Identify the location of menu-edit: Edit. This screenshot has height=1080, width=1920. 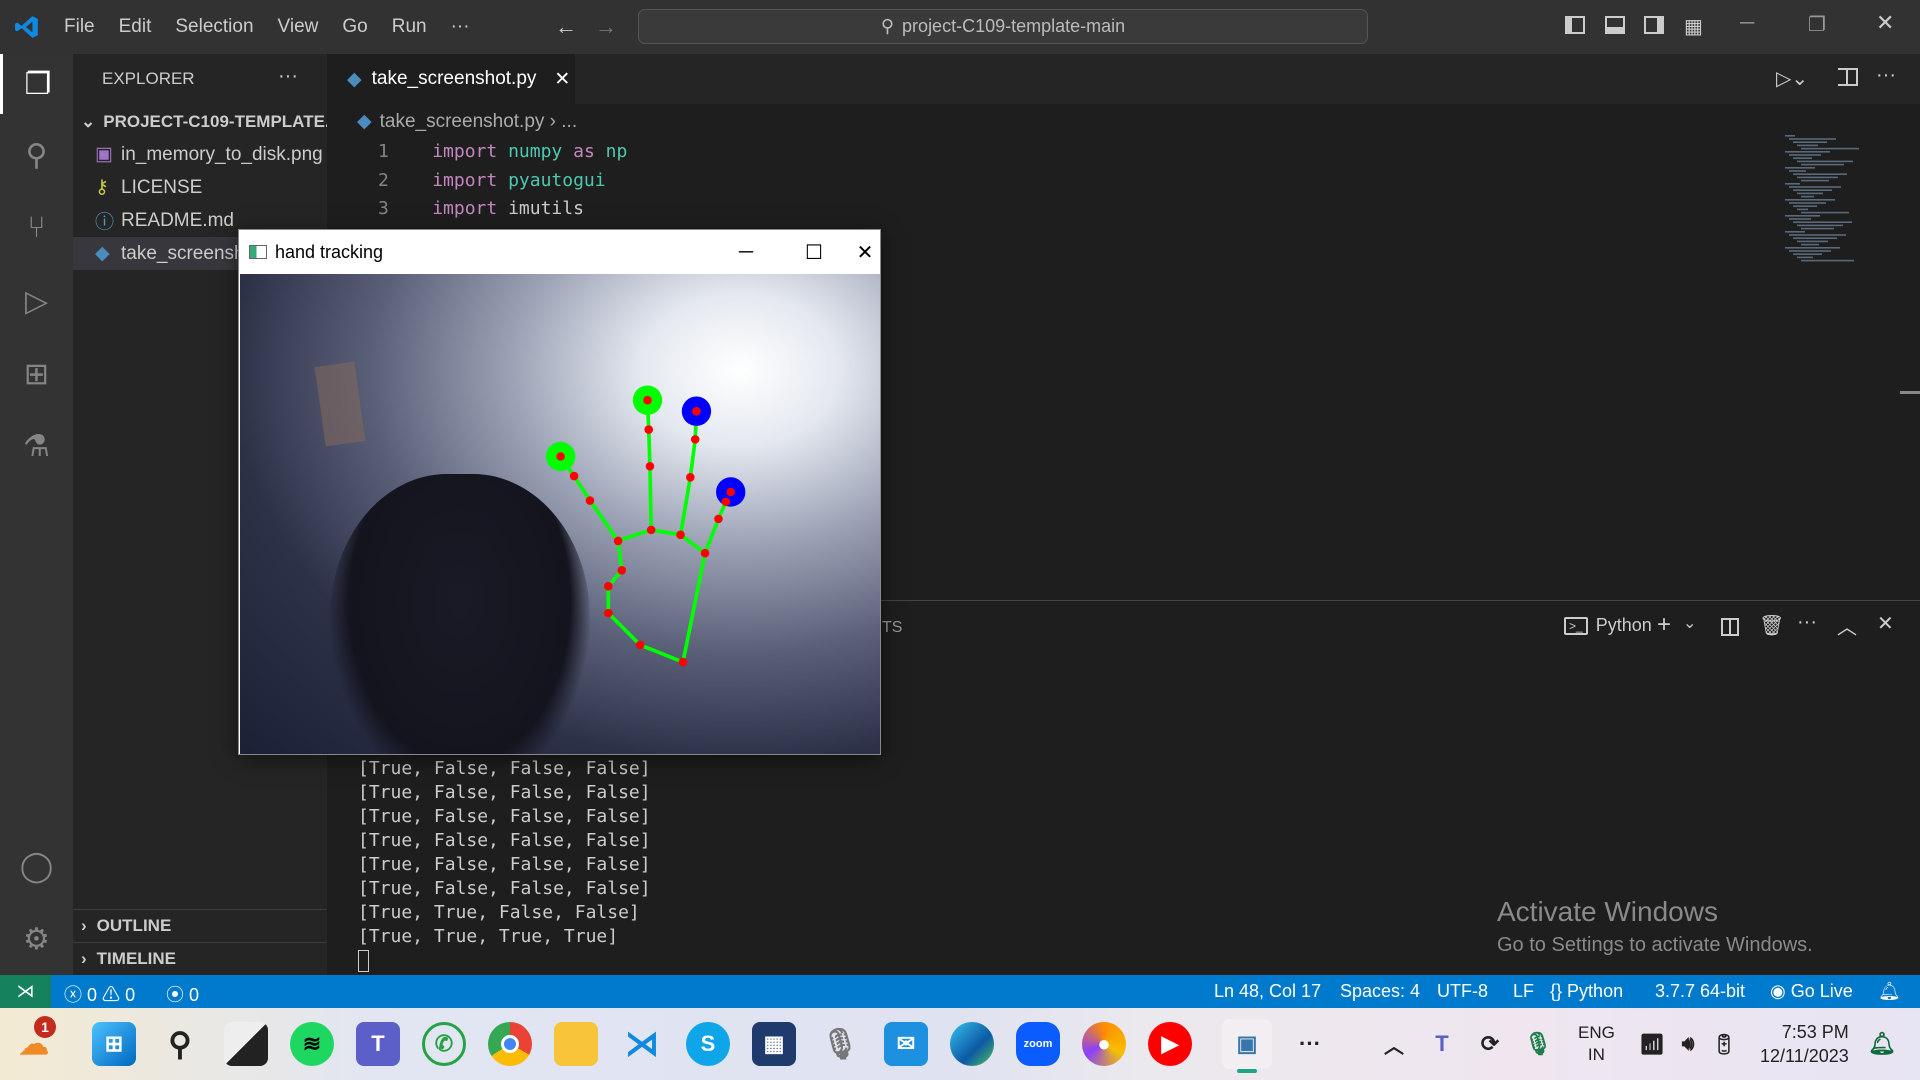
(135, 27).